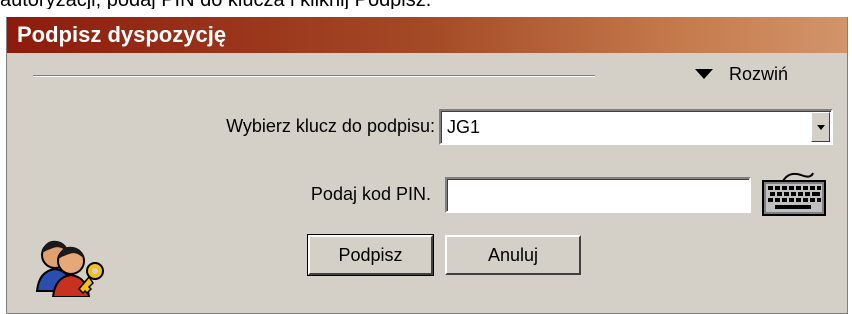 The width and height of the screenshot is (852, 314). Describe the element at coordinates (370, 255) in the screenshot. I see `sign-button: Podpisz` at that location.